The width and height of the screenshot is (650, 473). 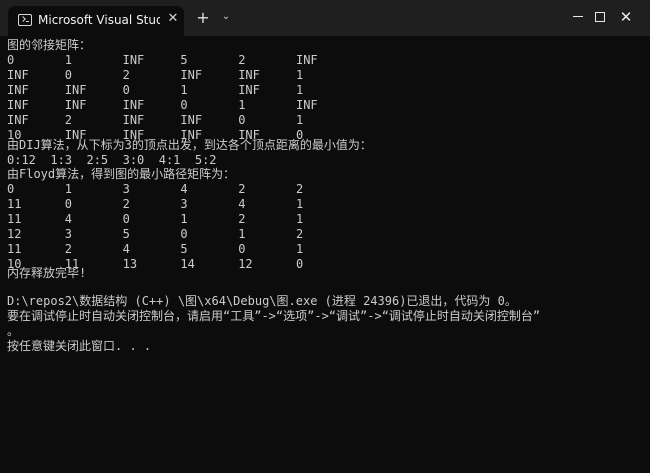 What do you see at coordinates (99, 20) in the screenshot?
I see `tab-title: Microsoft Visual Studio 调试控制台` at bounding box center [99, 20].